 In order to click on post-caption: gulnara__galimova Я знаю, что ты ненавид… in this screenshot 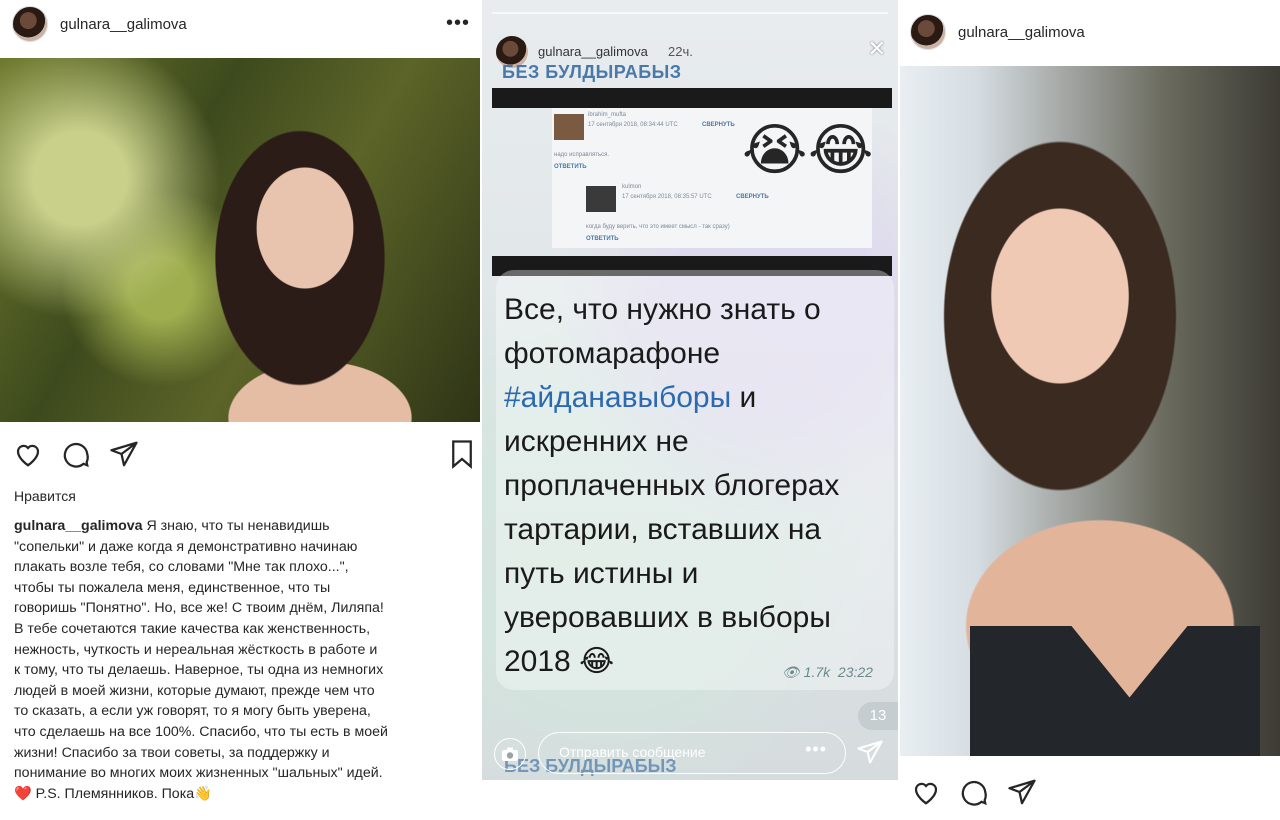, I will do `click(243, 660)`.